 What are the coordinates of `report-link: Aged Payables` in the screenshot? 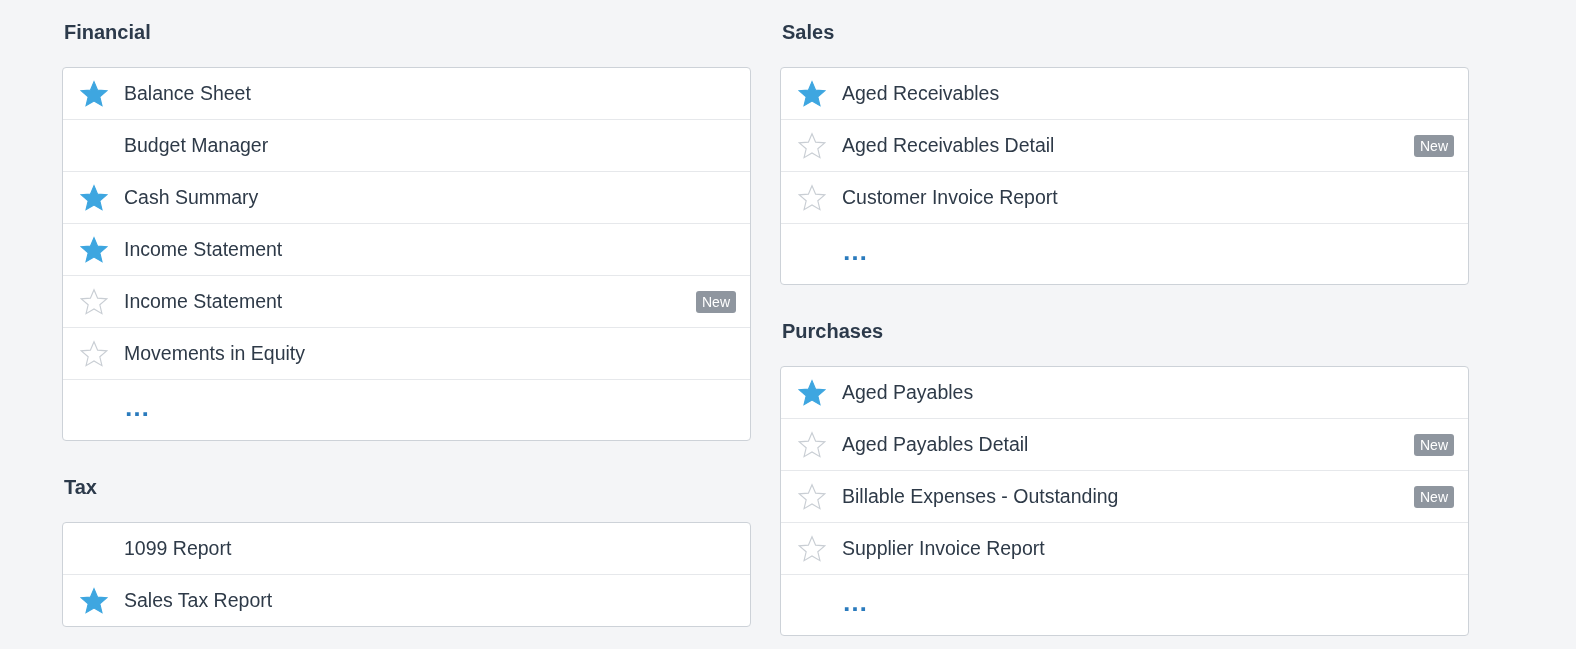 It's located at (1148, 392).